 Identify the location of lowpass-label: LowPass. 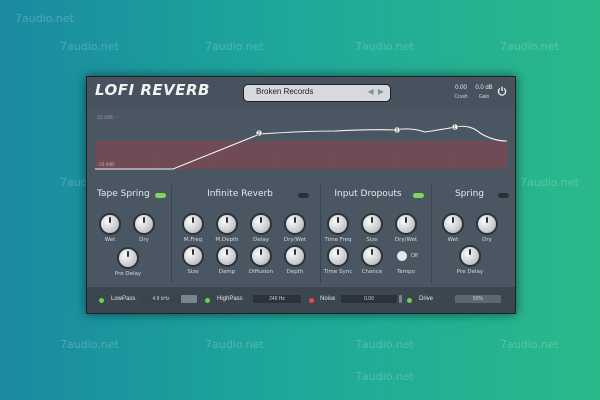
(123, 299).